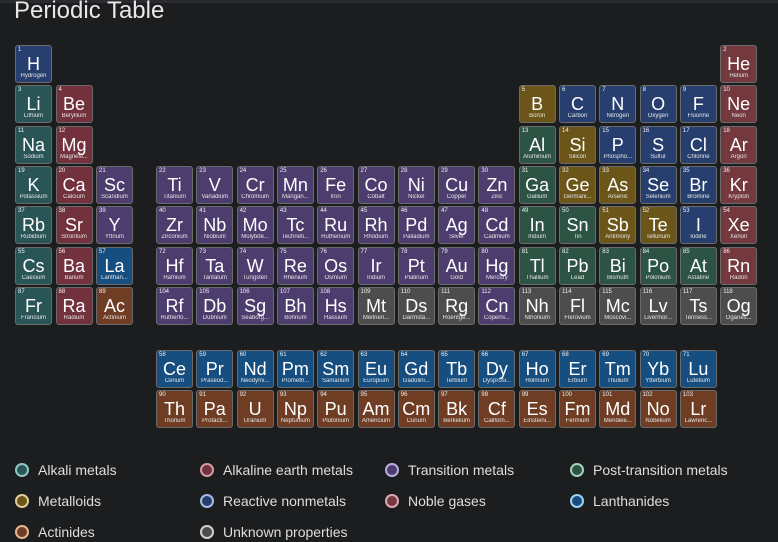  Describe the element at coordinates (739, 225) in the screenshot. I see `element-tile-xe: 54 Xe Xenon` at that location.